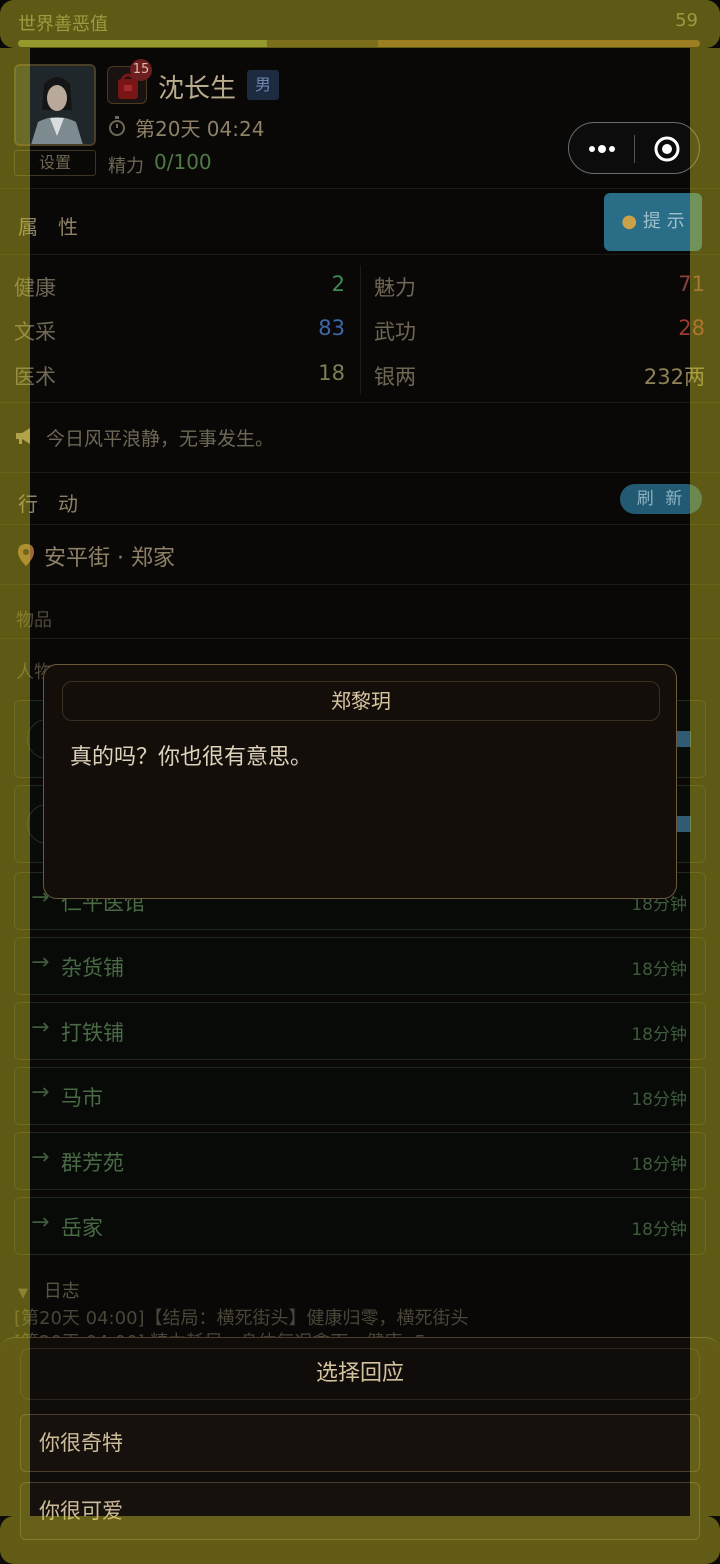 The height and width of the screenshot is (1564, 720). Describe the element at coordinates (200, 129) in the screenshot. I see `day-time: 第20天 04:24` at that location.